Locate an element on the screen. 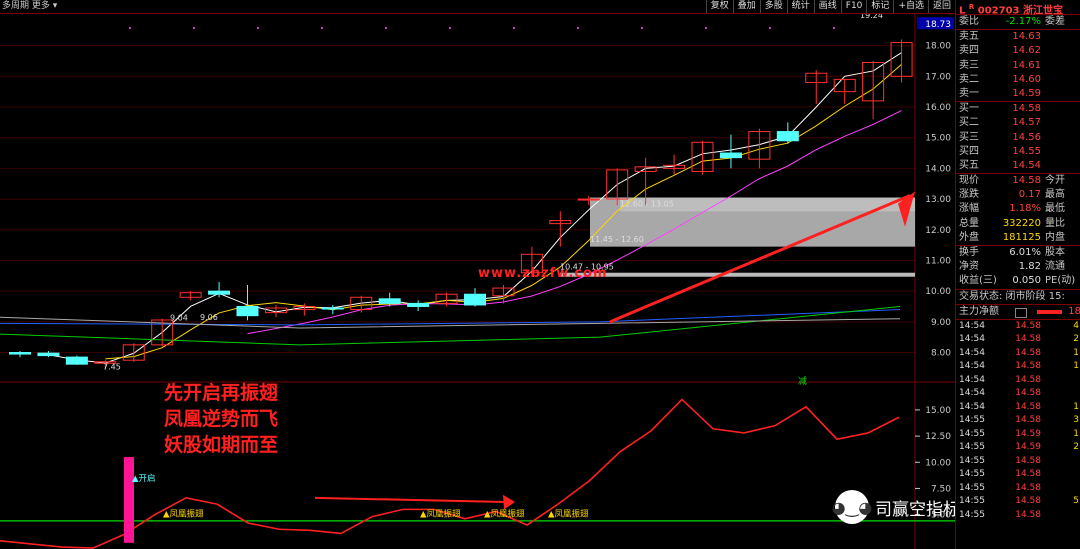  row-label: 卖三 is located at coordinates (969, 65).